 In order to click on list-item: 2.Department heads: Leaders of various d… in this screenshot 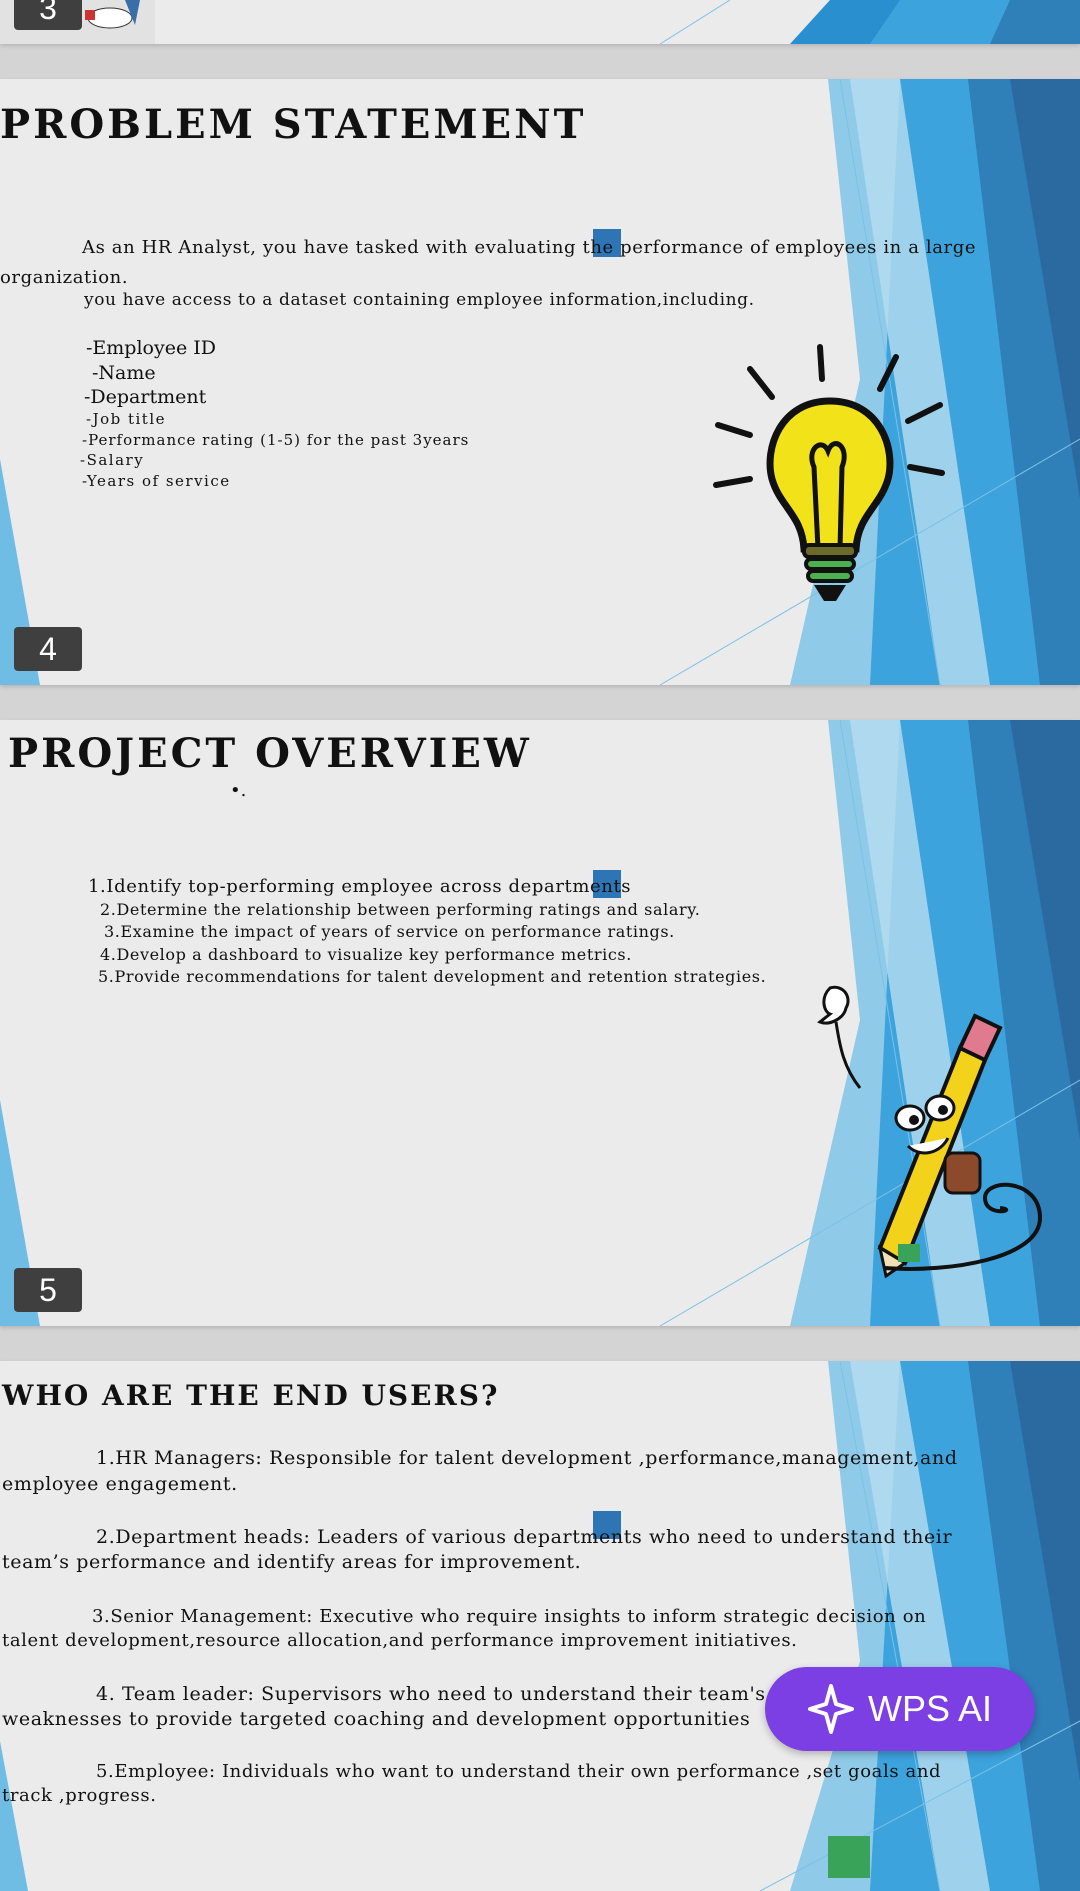, I will do `click(524, 1537)`.